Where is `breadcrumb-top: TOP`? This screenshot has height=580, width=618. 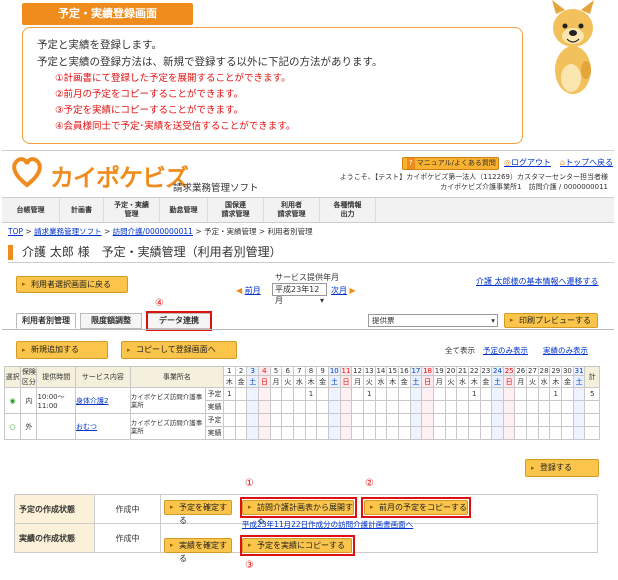
breadcrumb-top: TOP is located at coordinates (15, 231).